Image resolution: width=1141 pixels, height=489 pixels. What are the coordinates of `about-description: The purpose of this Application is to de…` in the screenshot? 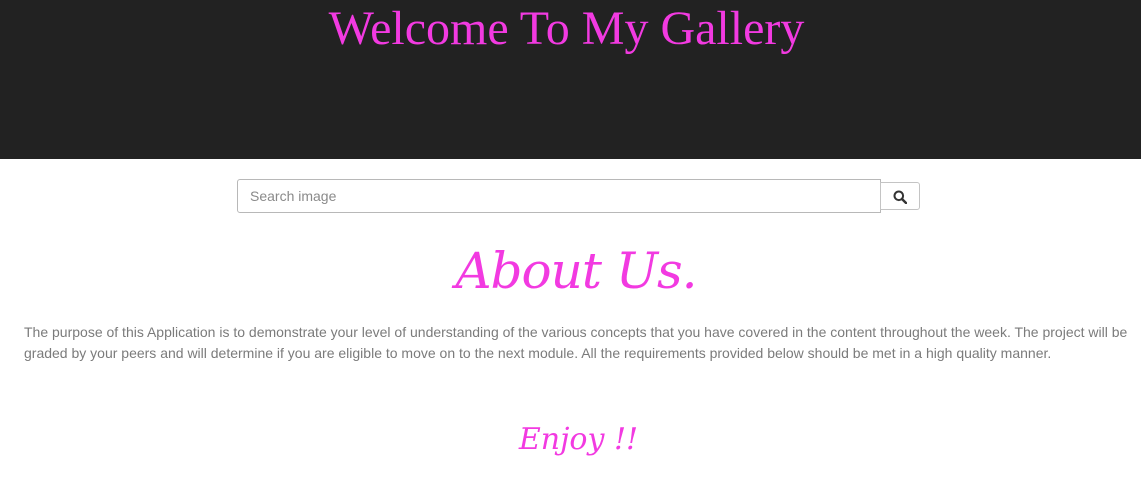 It's located at (576, 342).